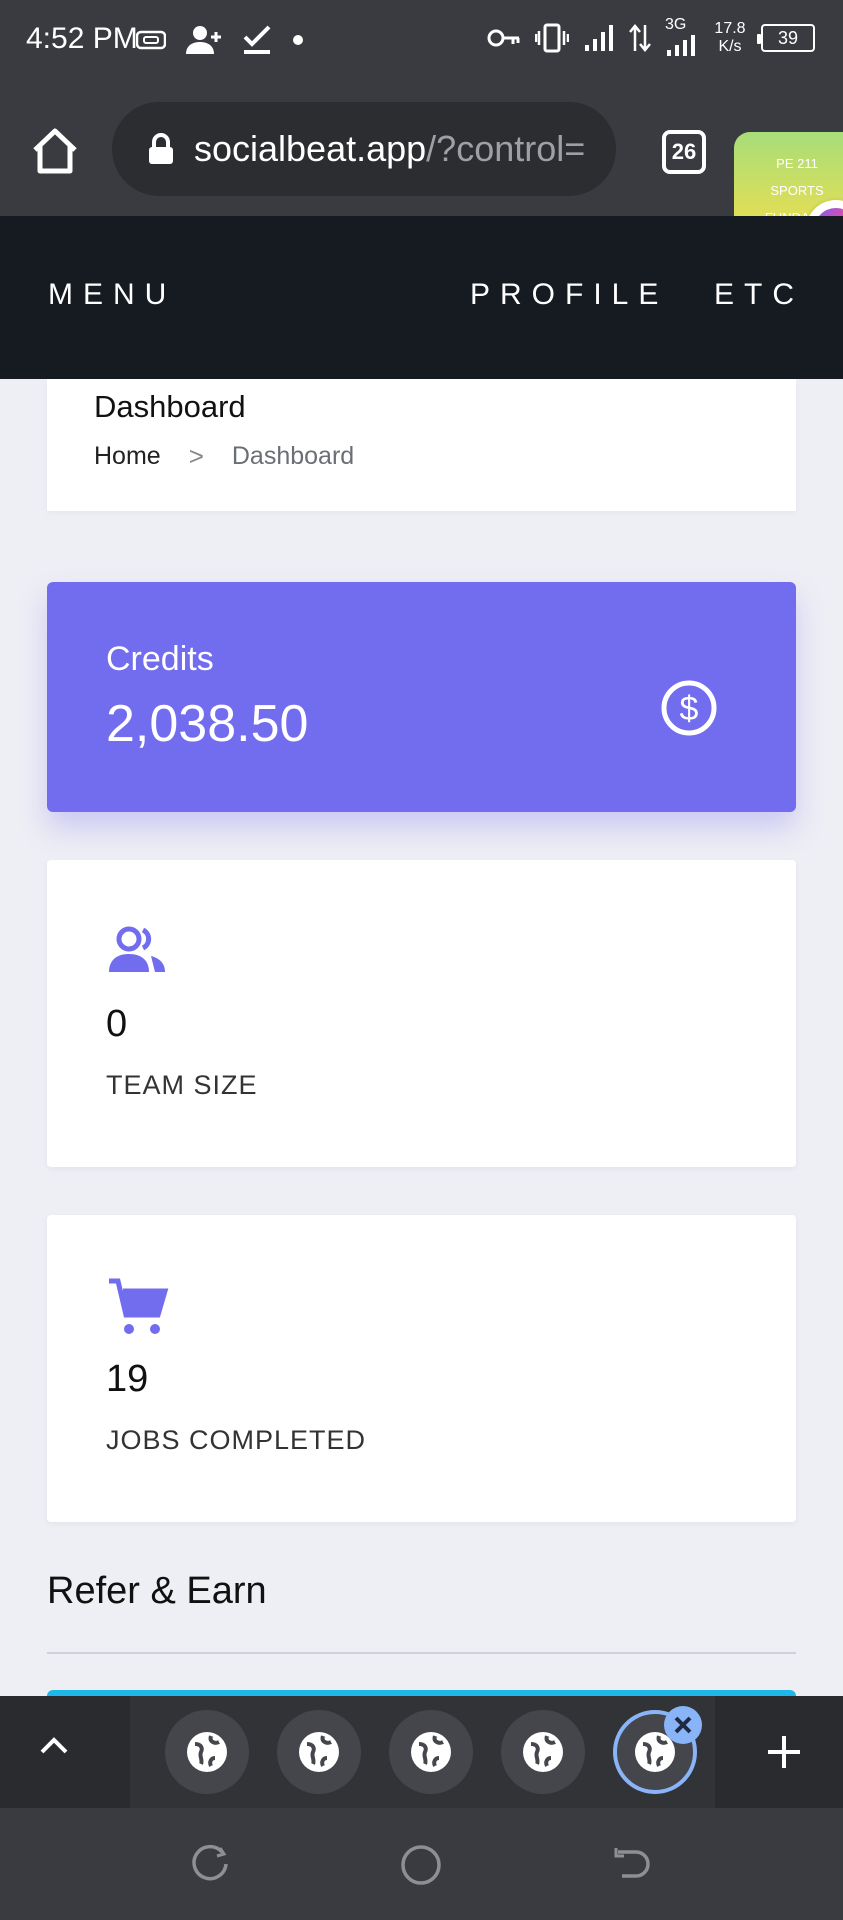 This screenshot has width=843, height=1920. I want to click on jobs-completed-label: JOBS COMPLETED, so click(236, 1440).